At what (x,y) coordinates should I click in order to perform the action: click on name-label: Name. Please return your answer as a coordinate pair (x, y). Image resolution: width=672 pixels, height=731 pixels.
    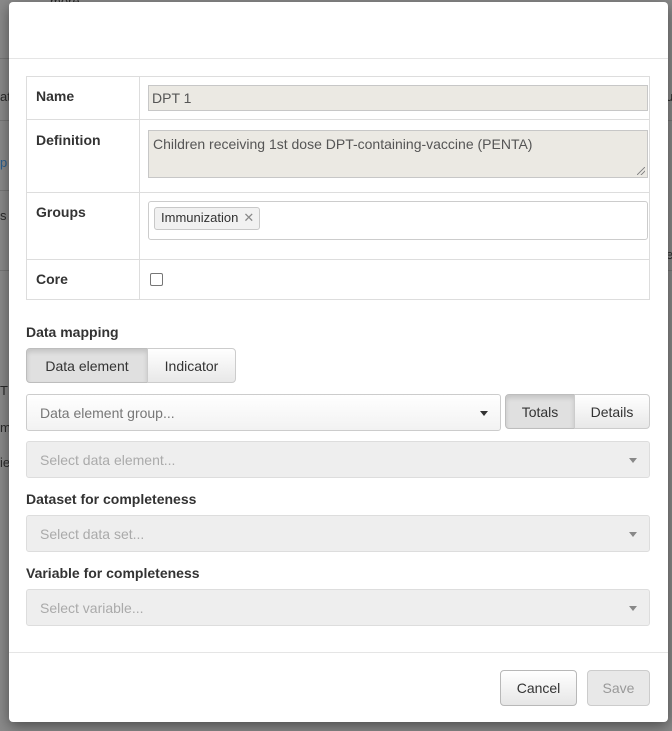
    Looking at the image, I should click on (83, 98).